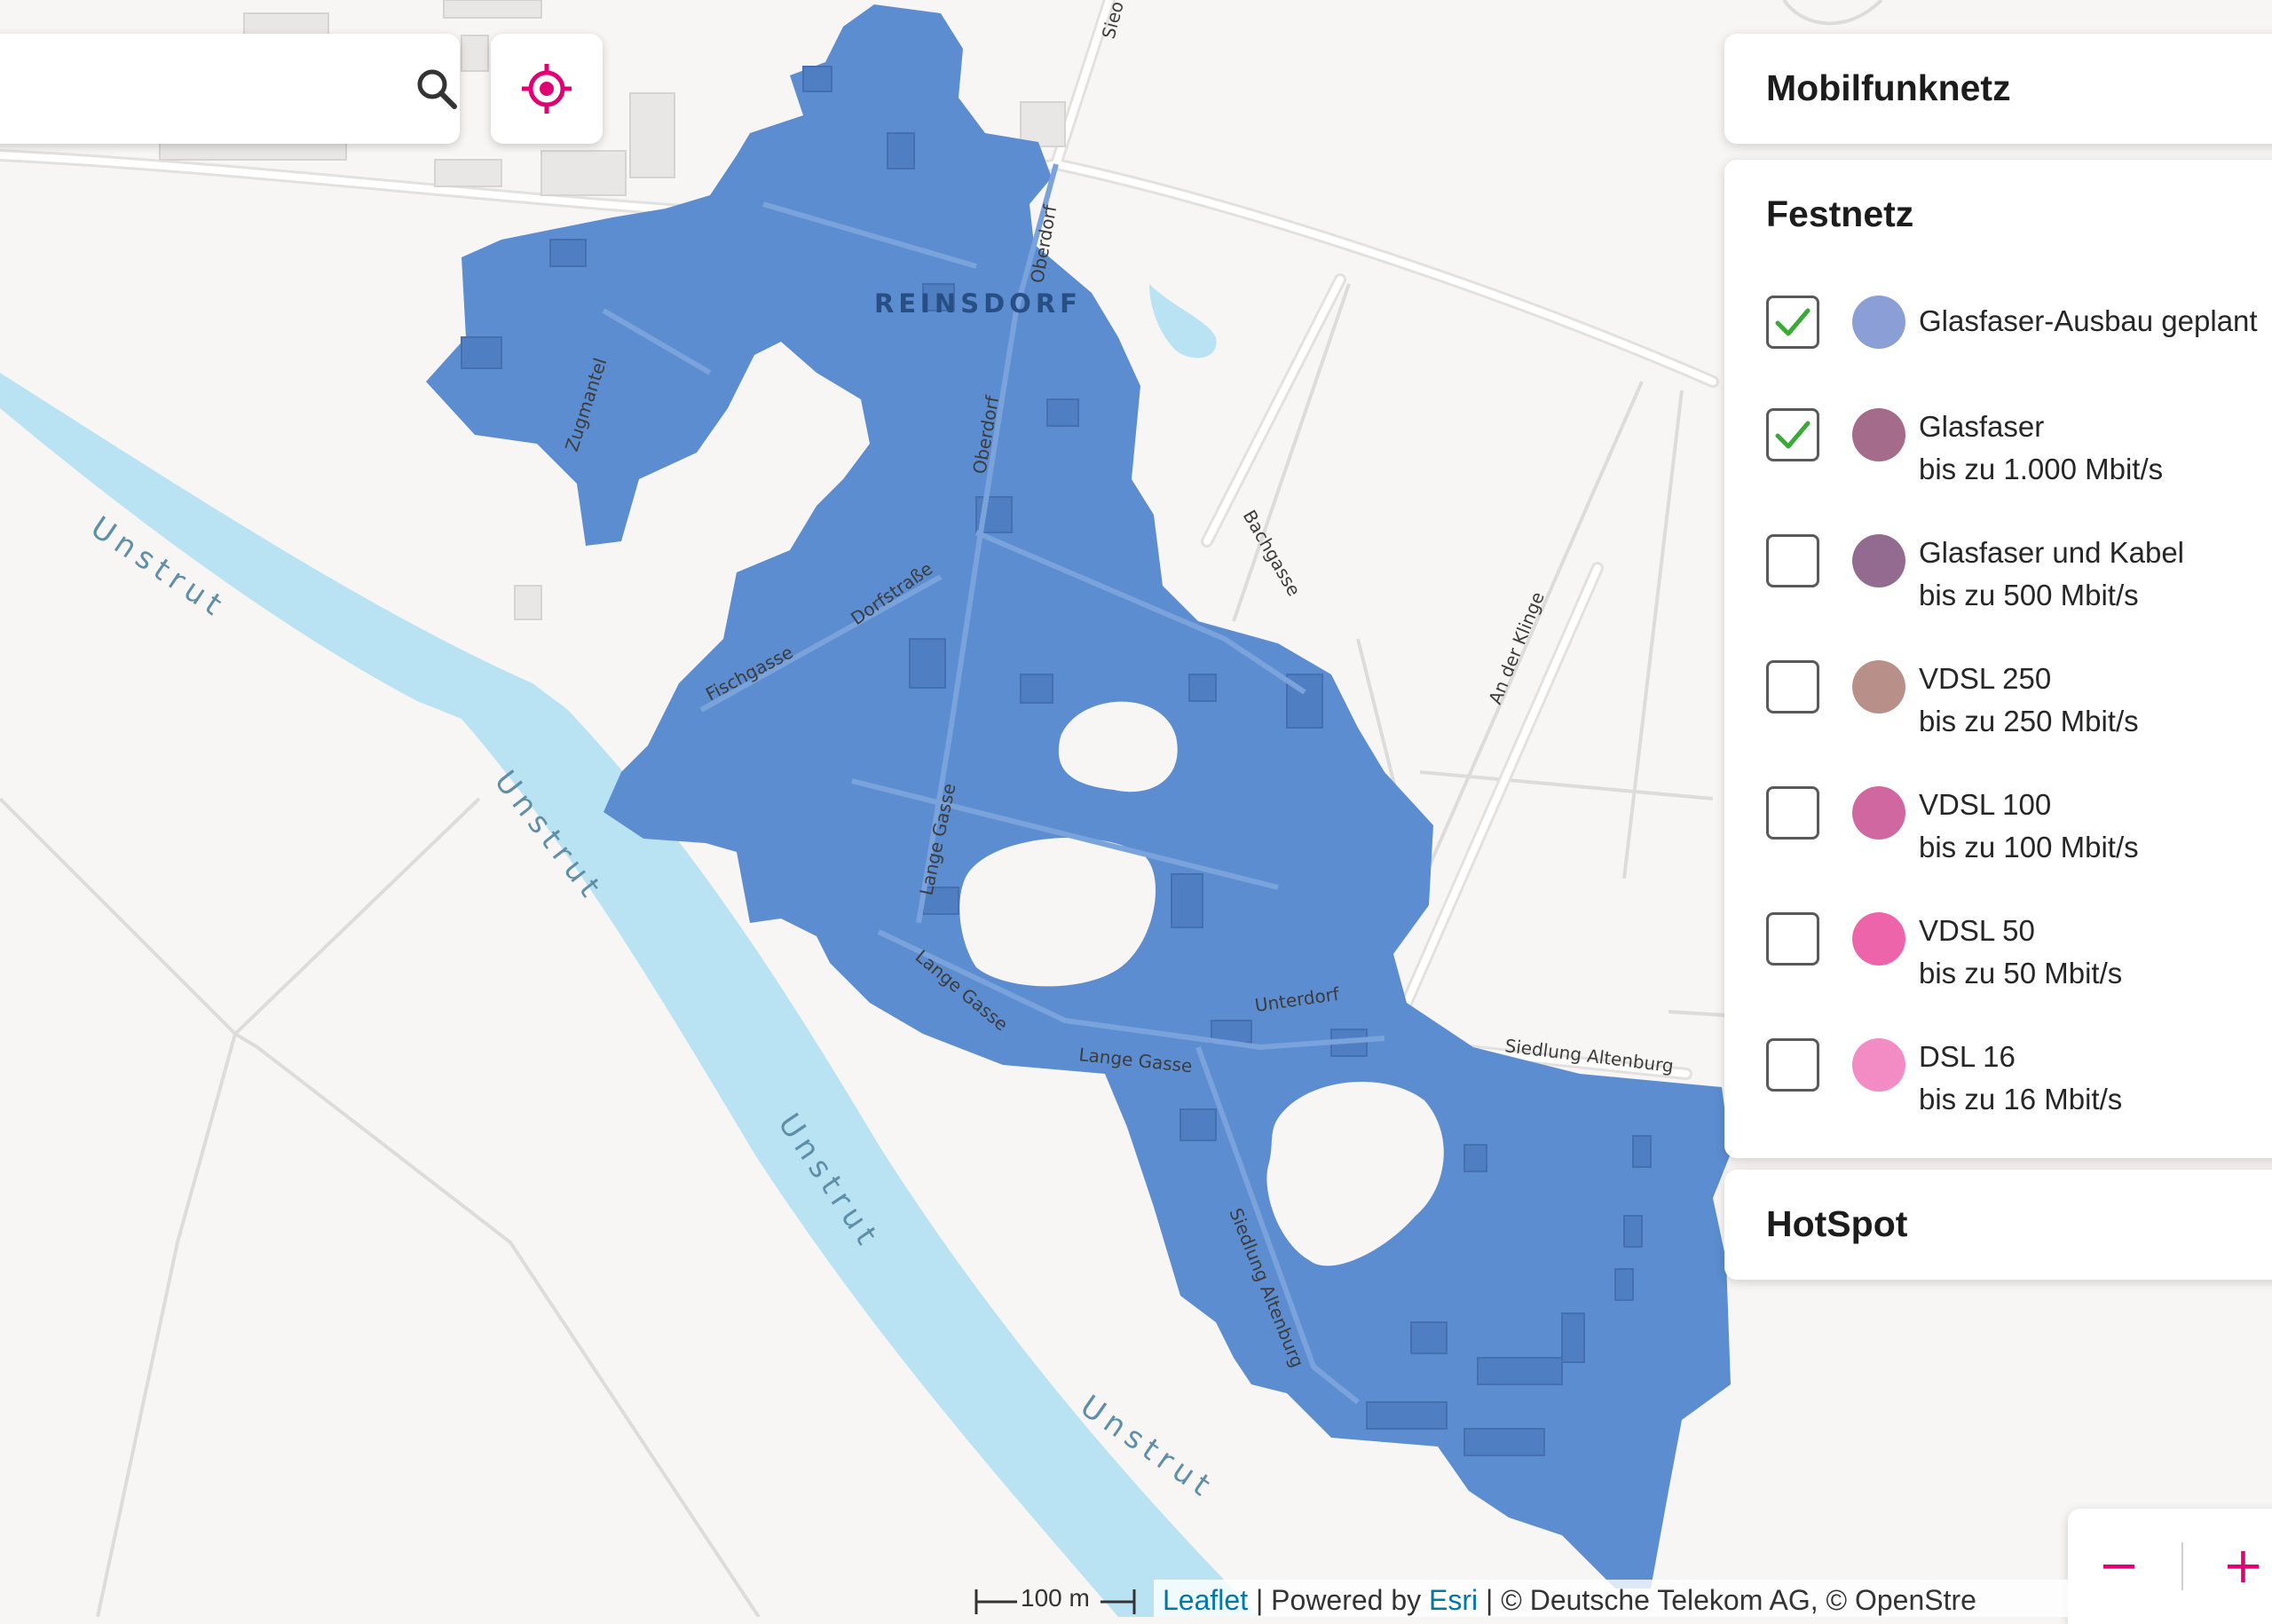 The width and height of the screenshot is (2272, 1624). Describe the element at coordinates (2041, 469) in the screenshot. I see `legend-sublabel: bis zu 1.000 Mbit/s` at that location.